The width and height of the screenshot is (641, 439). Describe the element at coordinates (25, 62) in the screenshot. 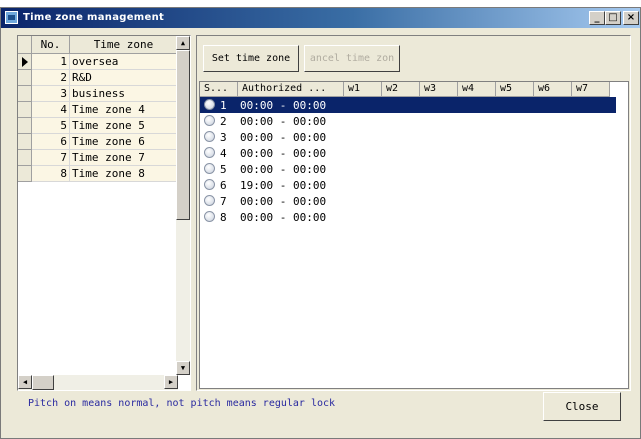

I see `row-selector-arrow-icon` at that location.